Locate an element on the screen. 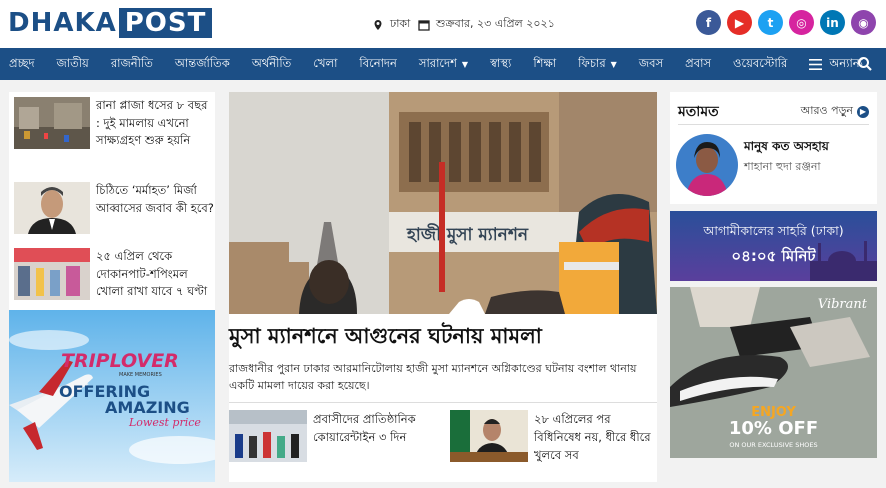 This screenshot has width=886, height=488. nav-item-7: সারাদেশ ▼ is located at coordinates (443, 64).